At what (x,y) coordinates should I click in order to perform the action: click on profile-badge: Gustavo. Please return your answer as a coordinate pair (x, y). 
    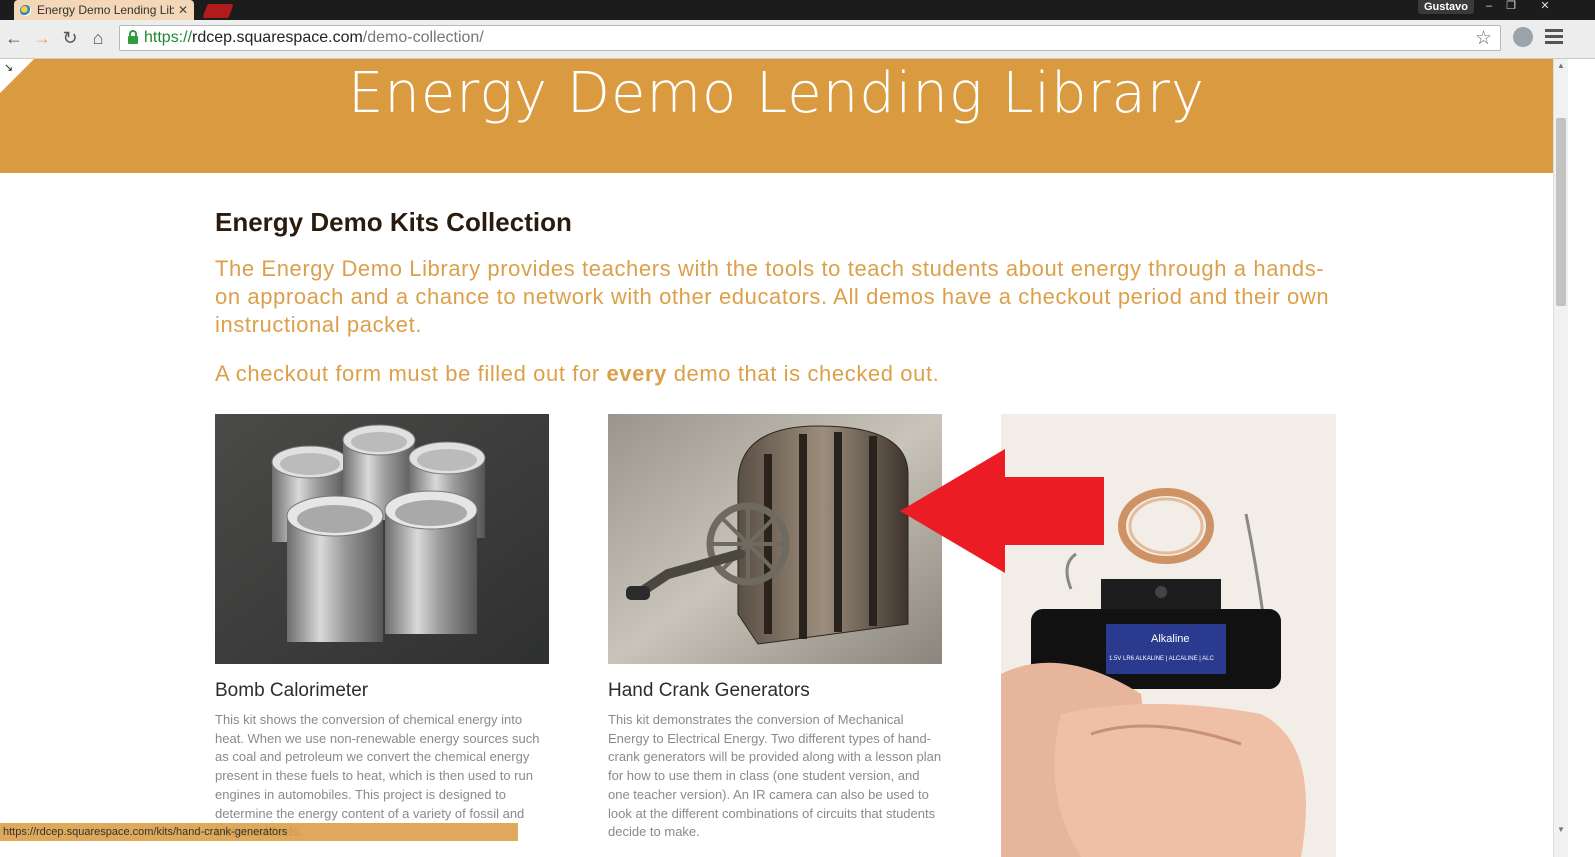
    Looking at the image, I should click on (1446, 7).